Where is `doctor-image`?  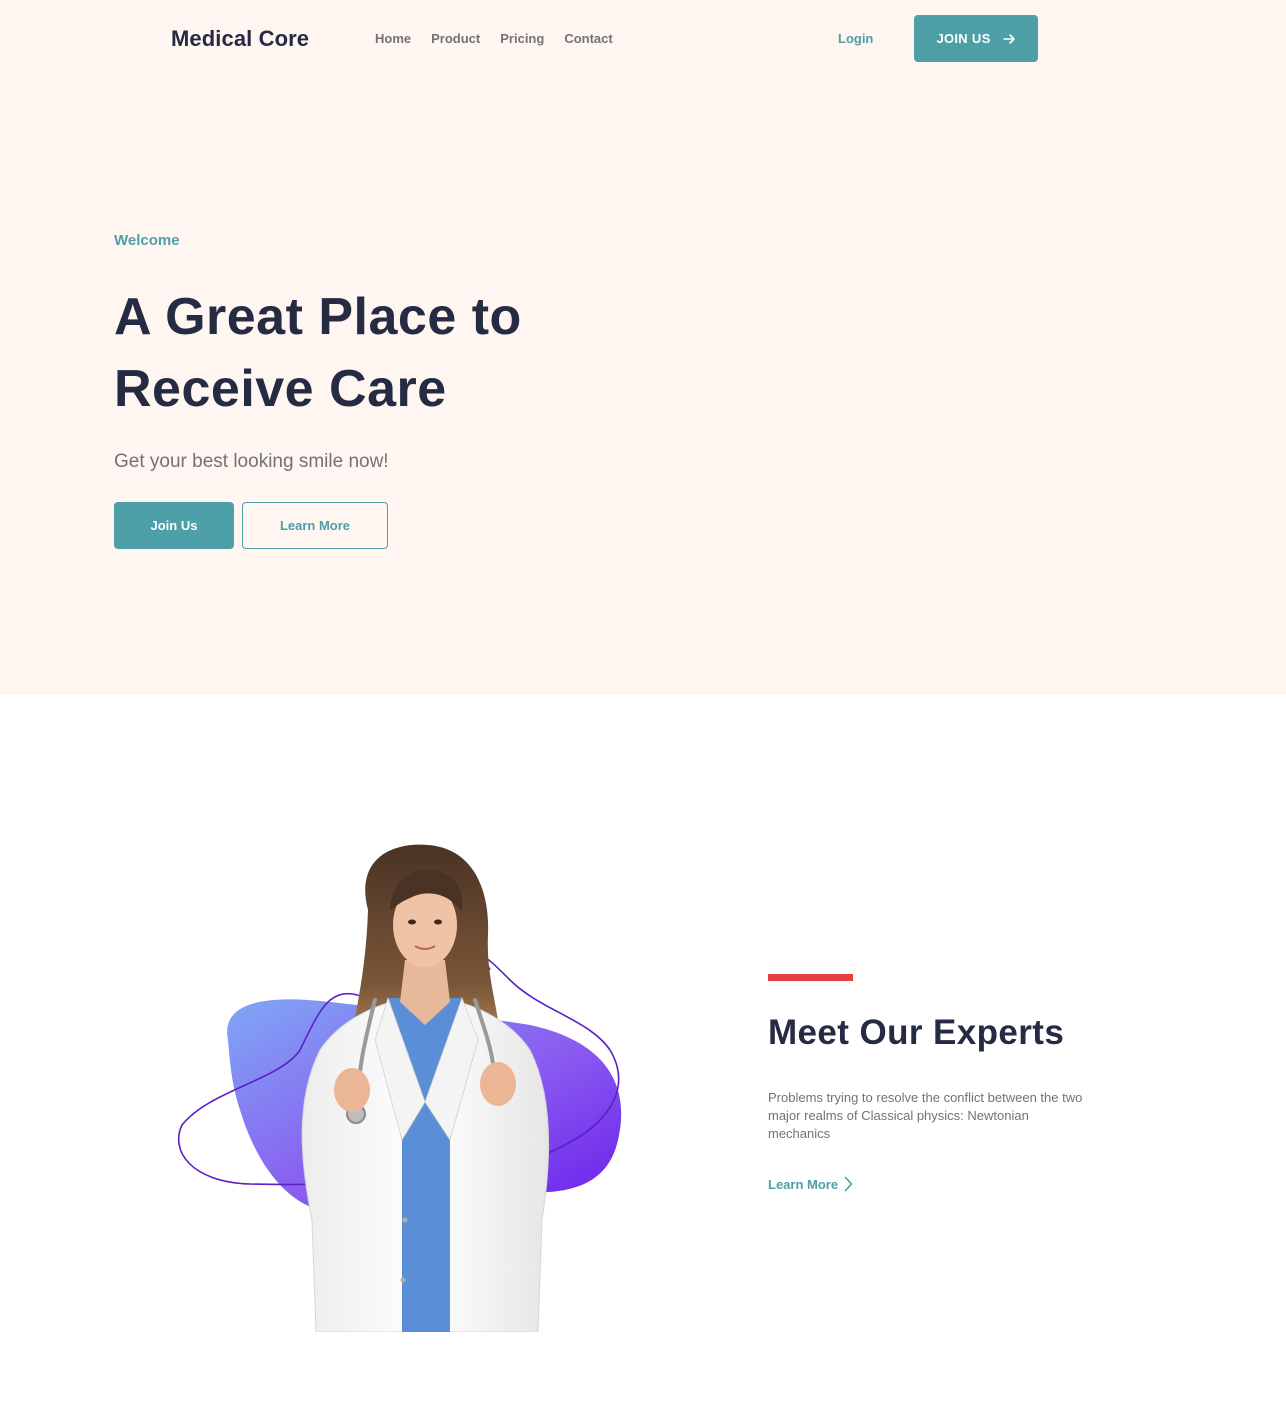
doctor-image is located at coordinates (399, 1088).